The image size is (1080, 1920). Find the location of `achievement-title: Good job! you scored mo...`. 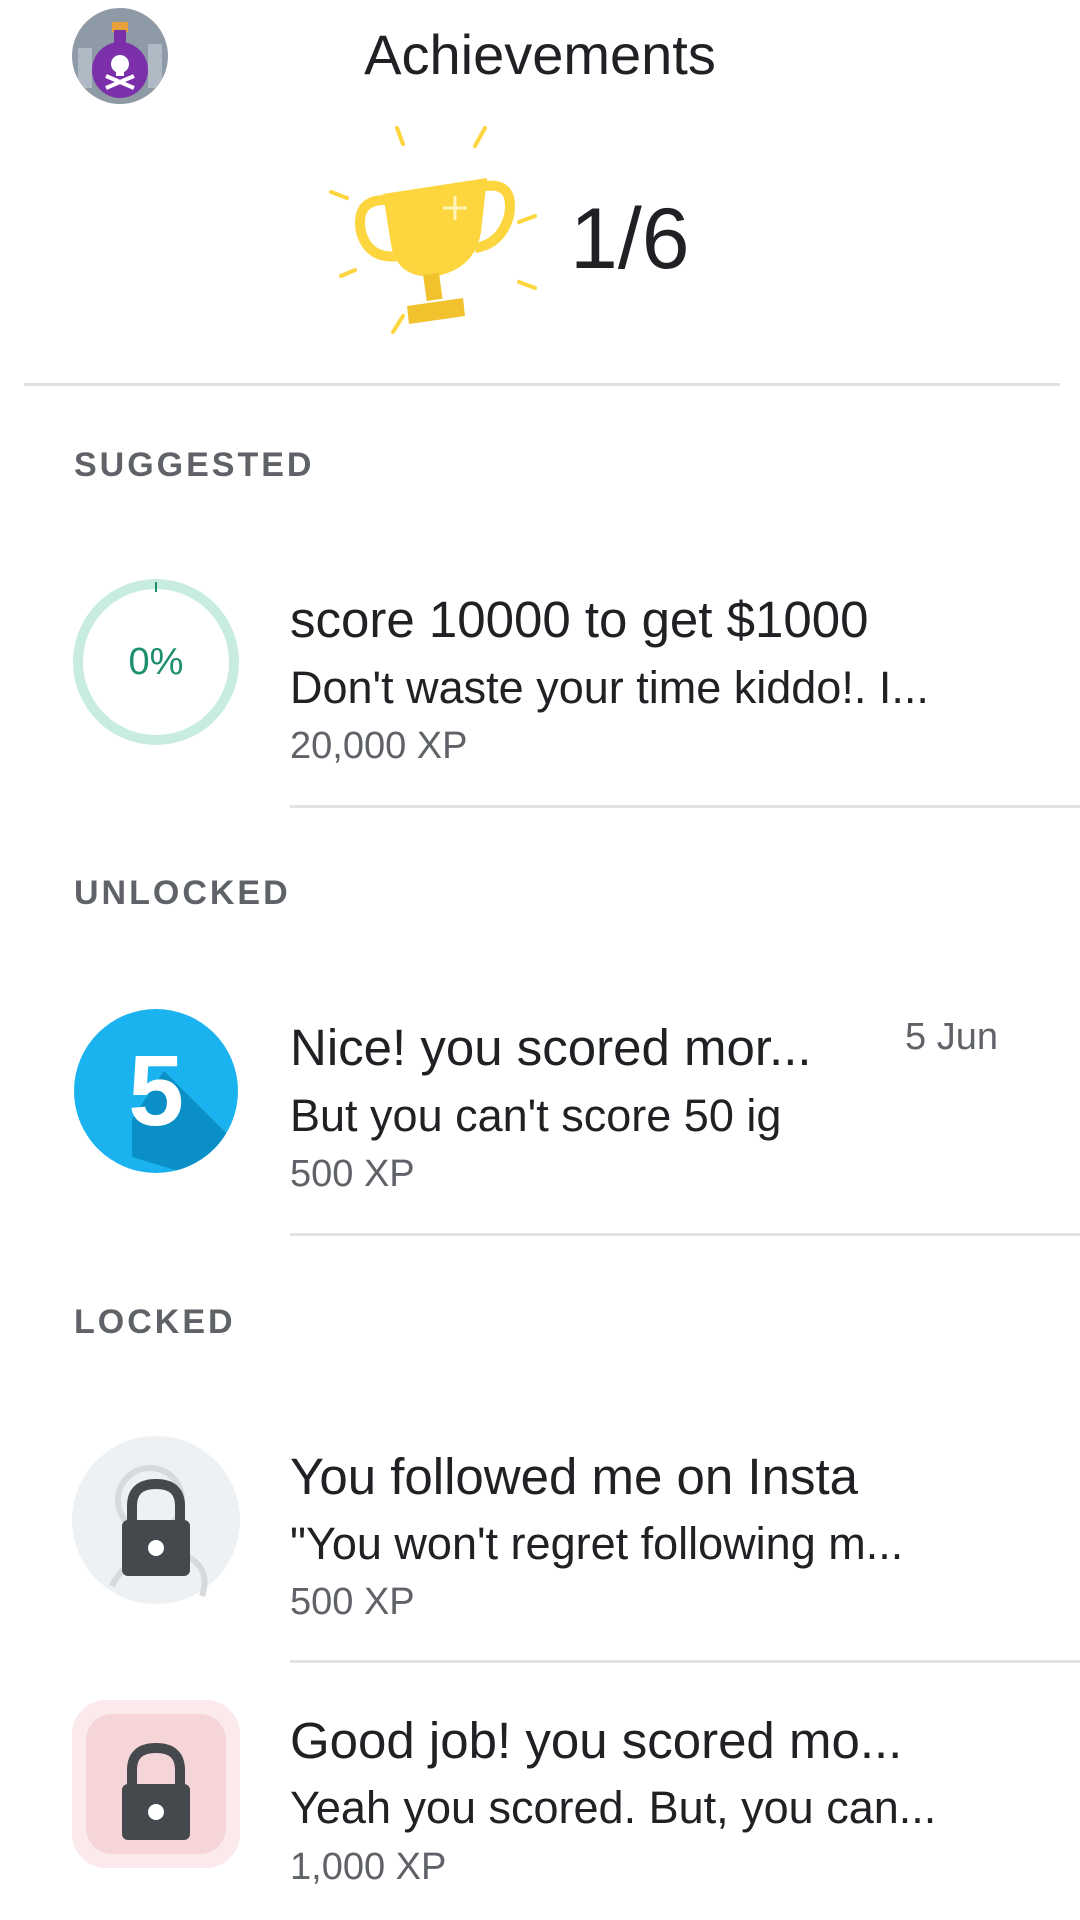

achievement-title: Good job! you scored mo... is located at coordinates (596, 1740).